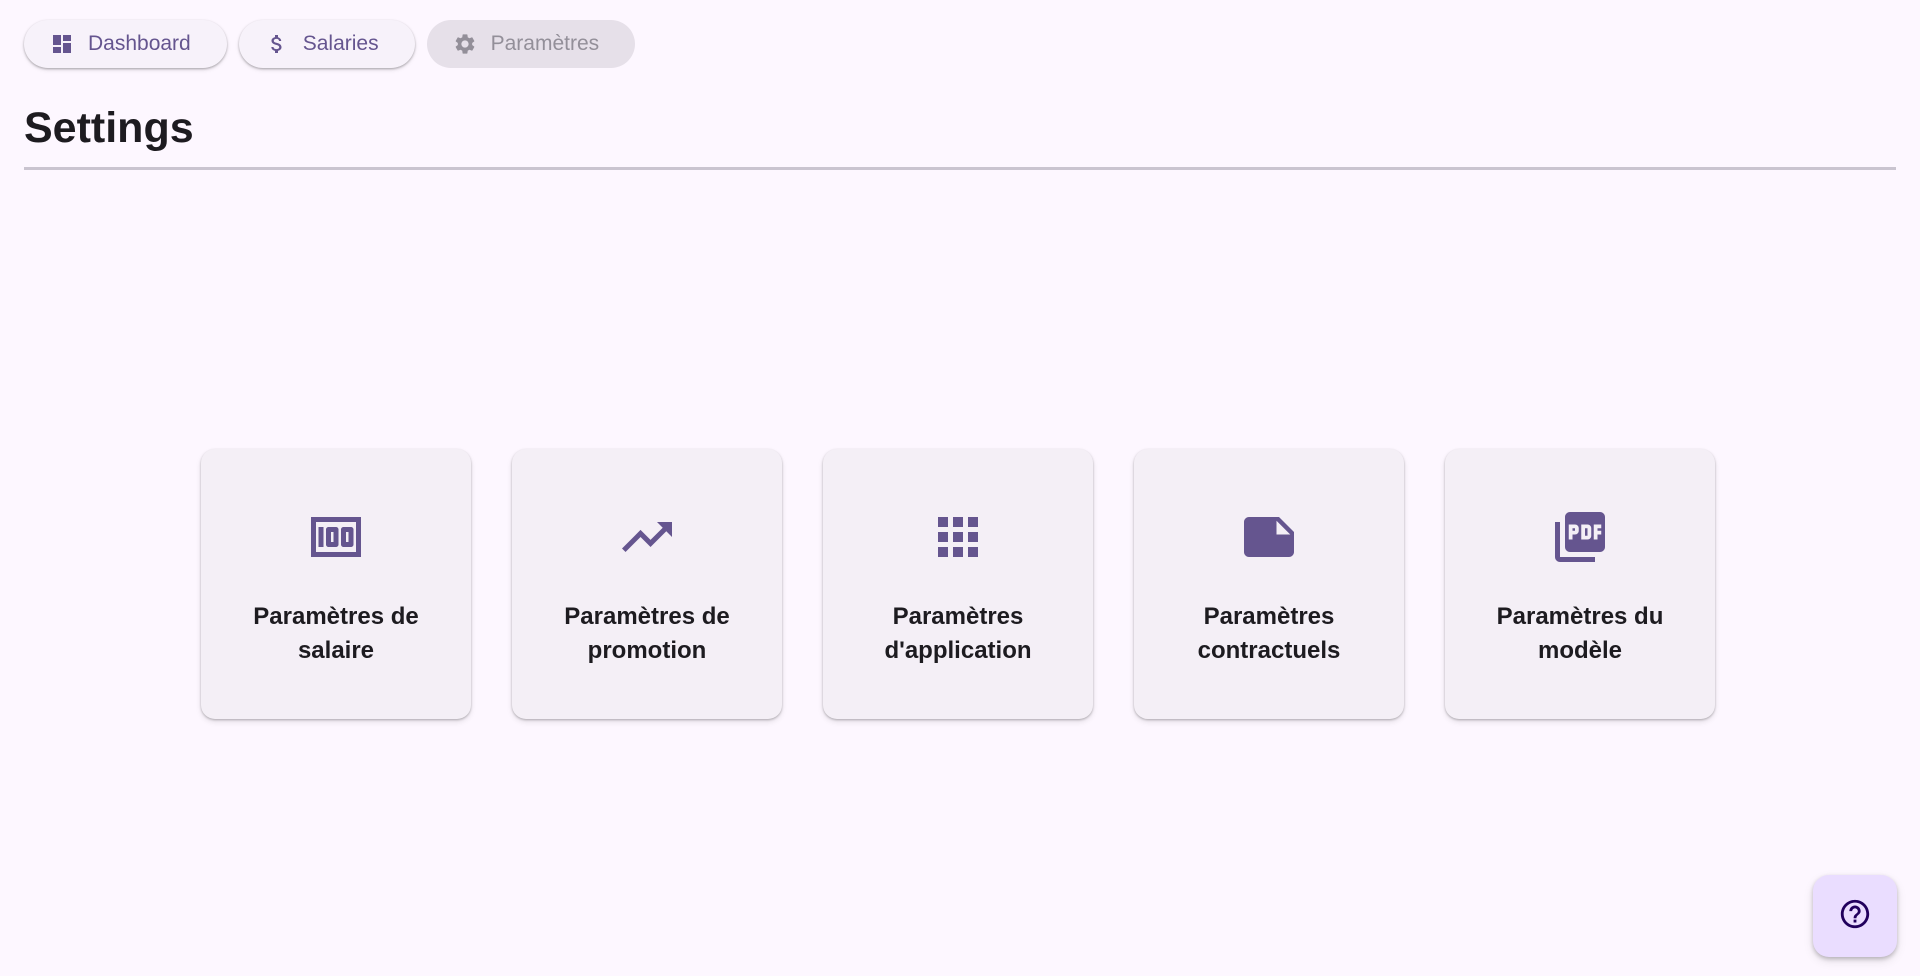 Image resolution: width=1920 pixels, height=976 pixels. What do you see at coordinates (647, 633) in the screenshot?
I see `promotion-settings-label: Paramètres de promotion` at bounding box center [647, 633].